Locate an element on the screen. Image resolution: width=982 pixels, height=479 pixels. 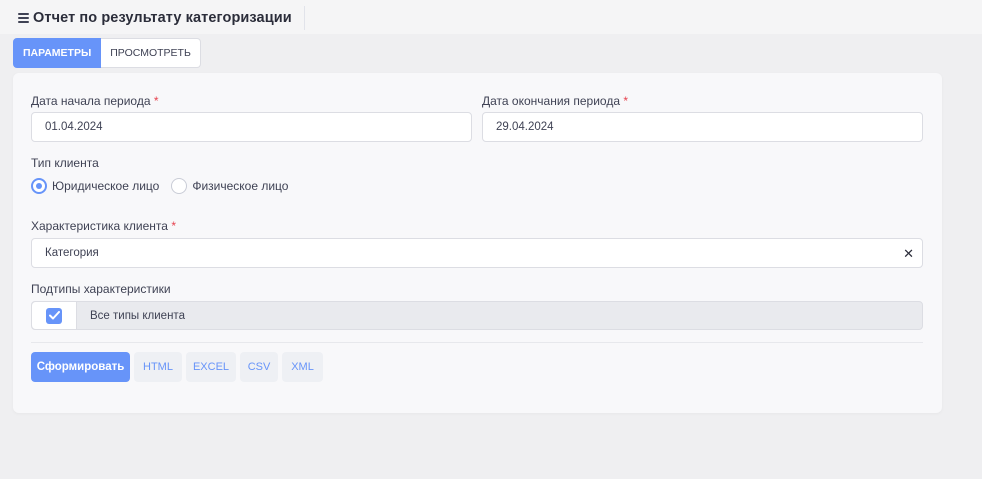
subtypes-checkbox-label: Все типы клиента is located at coordinates (137, 315).